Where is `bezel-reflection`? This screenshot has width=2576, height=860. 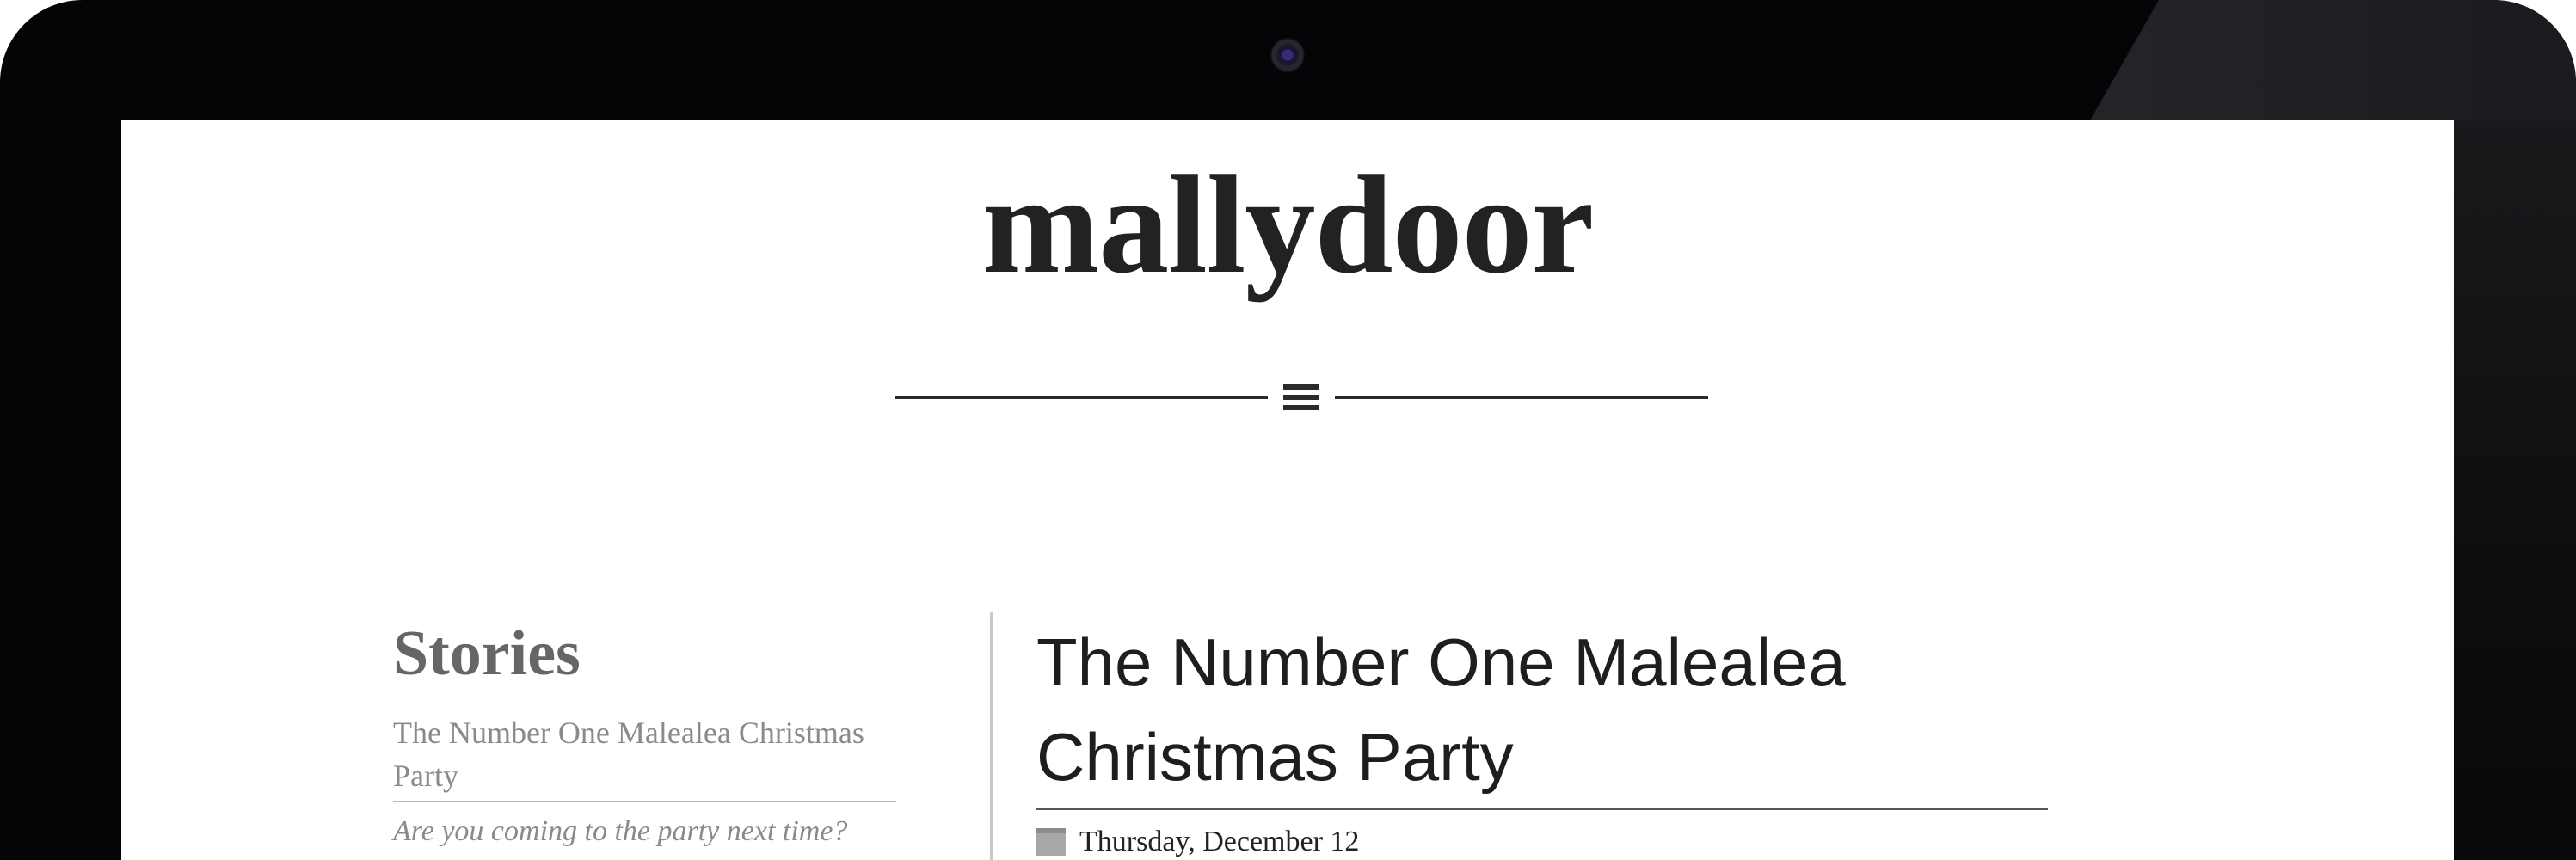 bezel-reflection is located at coordinates (2333, 60).